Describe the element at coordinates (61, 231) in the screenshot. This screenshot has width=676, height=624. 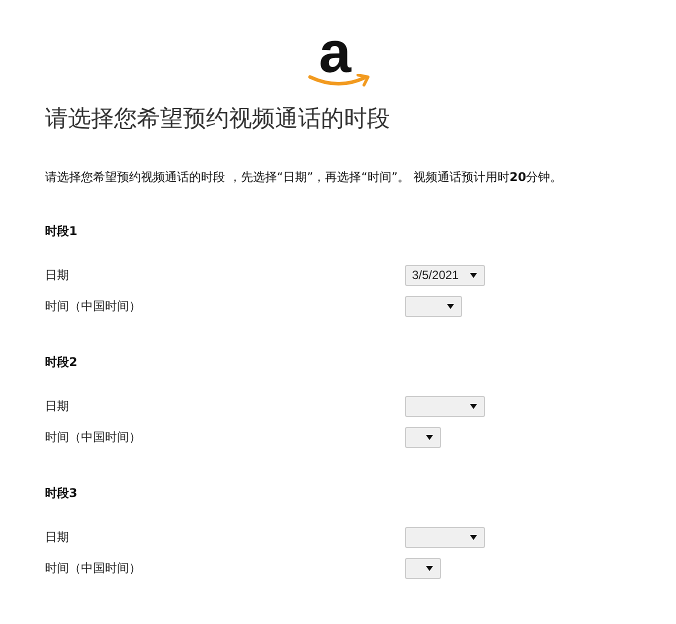
I see `slot-heading: 时段1` at that location.